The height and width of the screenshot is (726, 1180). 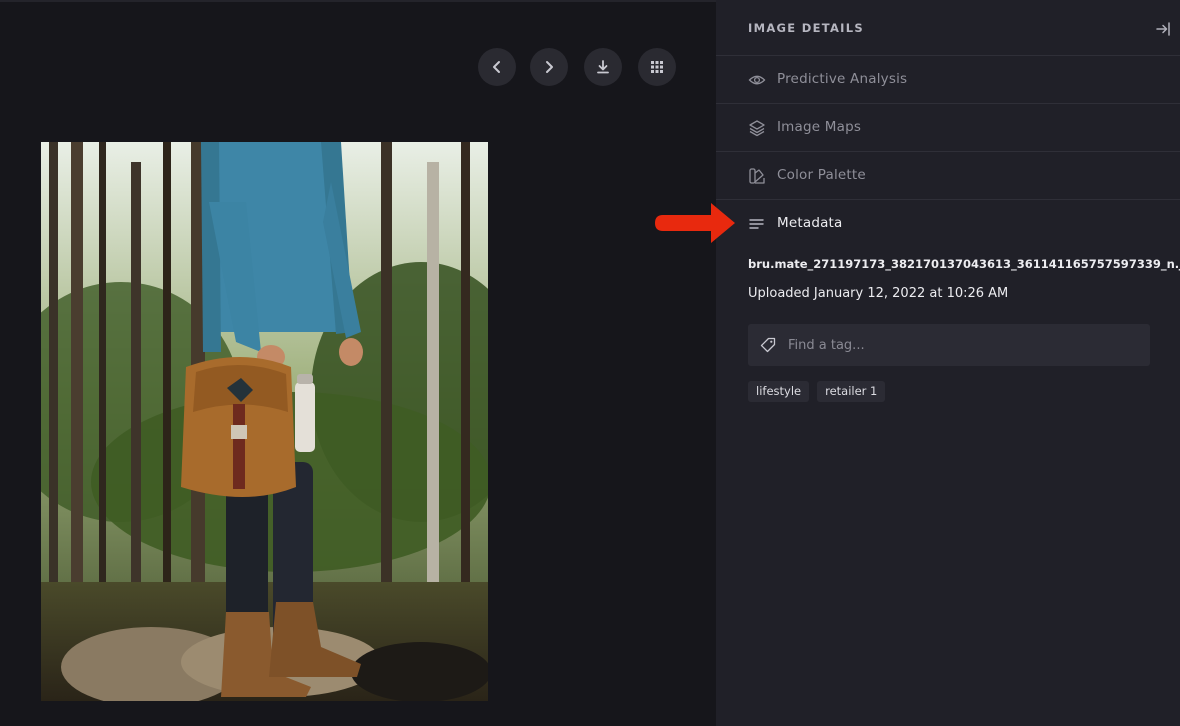 What do you see at coordinates (821, 175) in the screenshot?
I see `section-label: Color Palette` at bounding box center [821, 175].